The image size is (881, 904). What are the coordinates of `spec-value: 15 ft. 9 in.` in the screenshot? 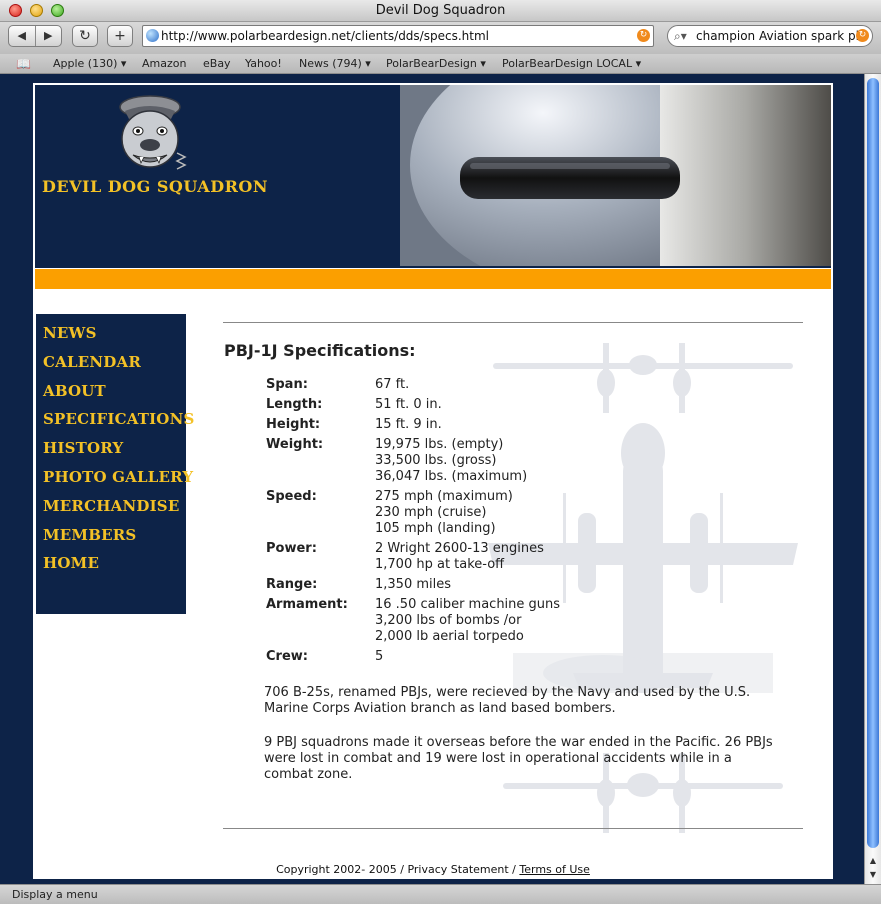 It's located at (408, 424).